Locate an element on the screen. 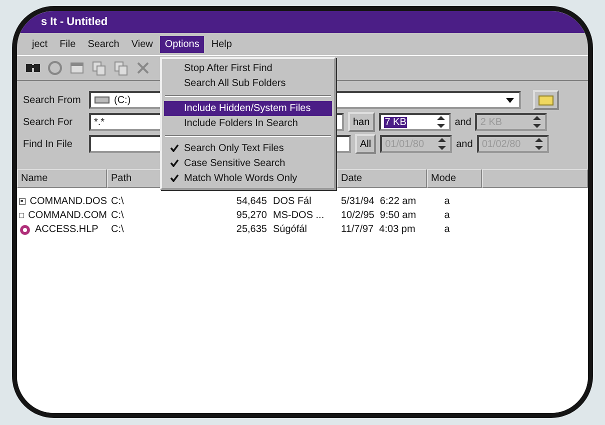 This screenshot has height=425, width=605. table-cell-text: ACCESS.HLP is located at coordinates (66, 229).